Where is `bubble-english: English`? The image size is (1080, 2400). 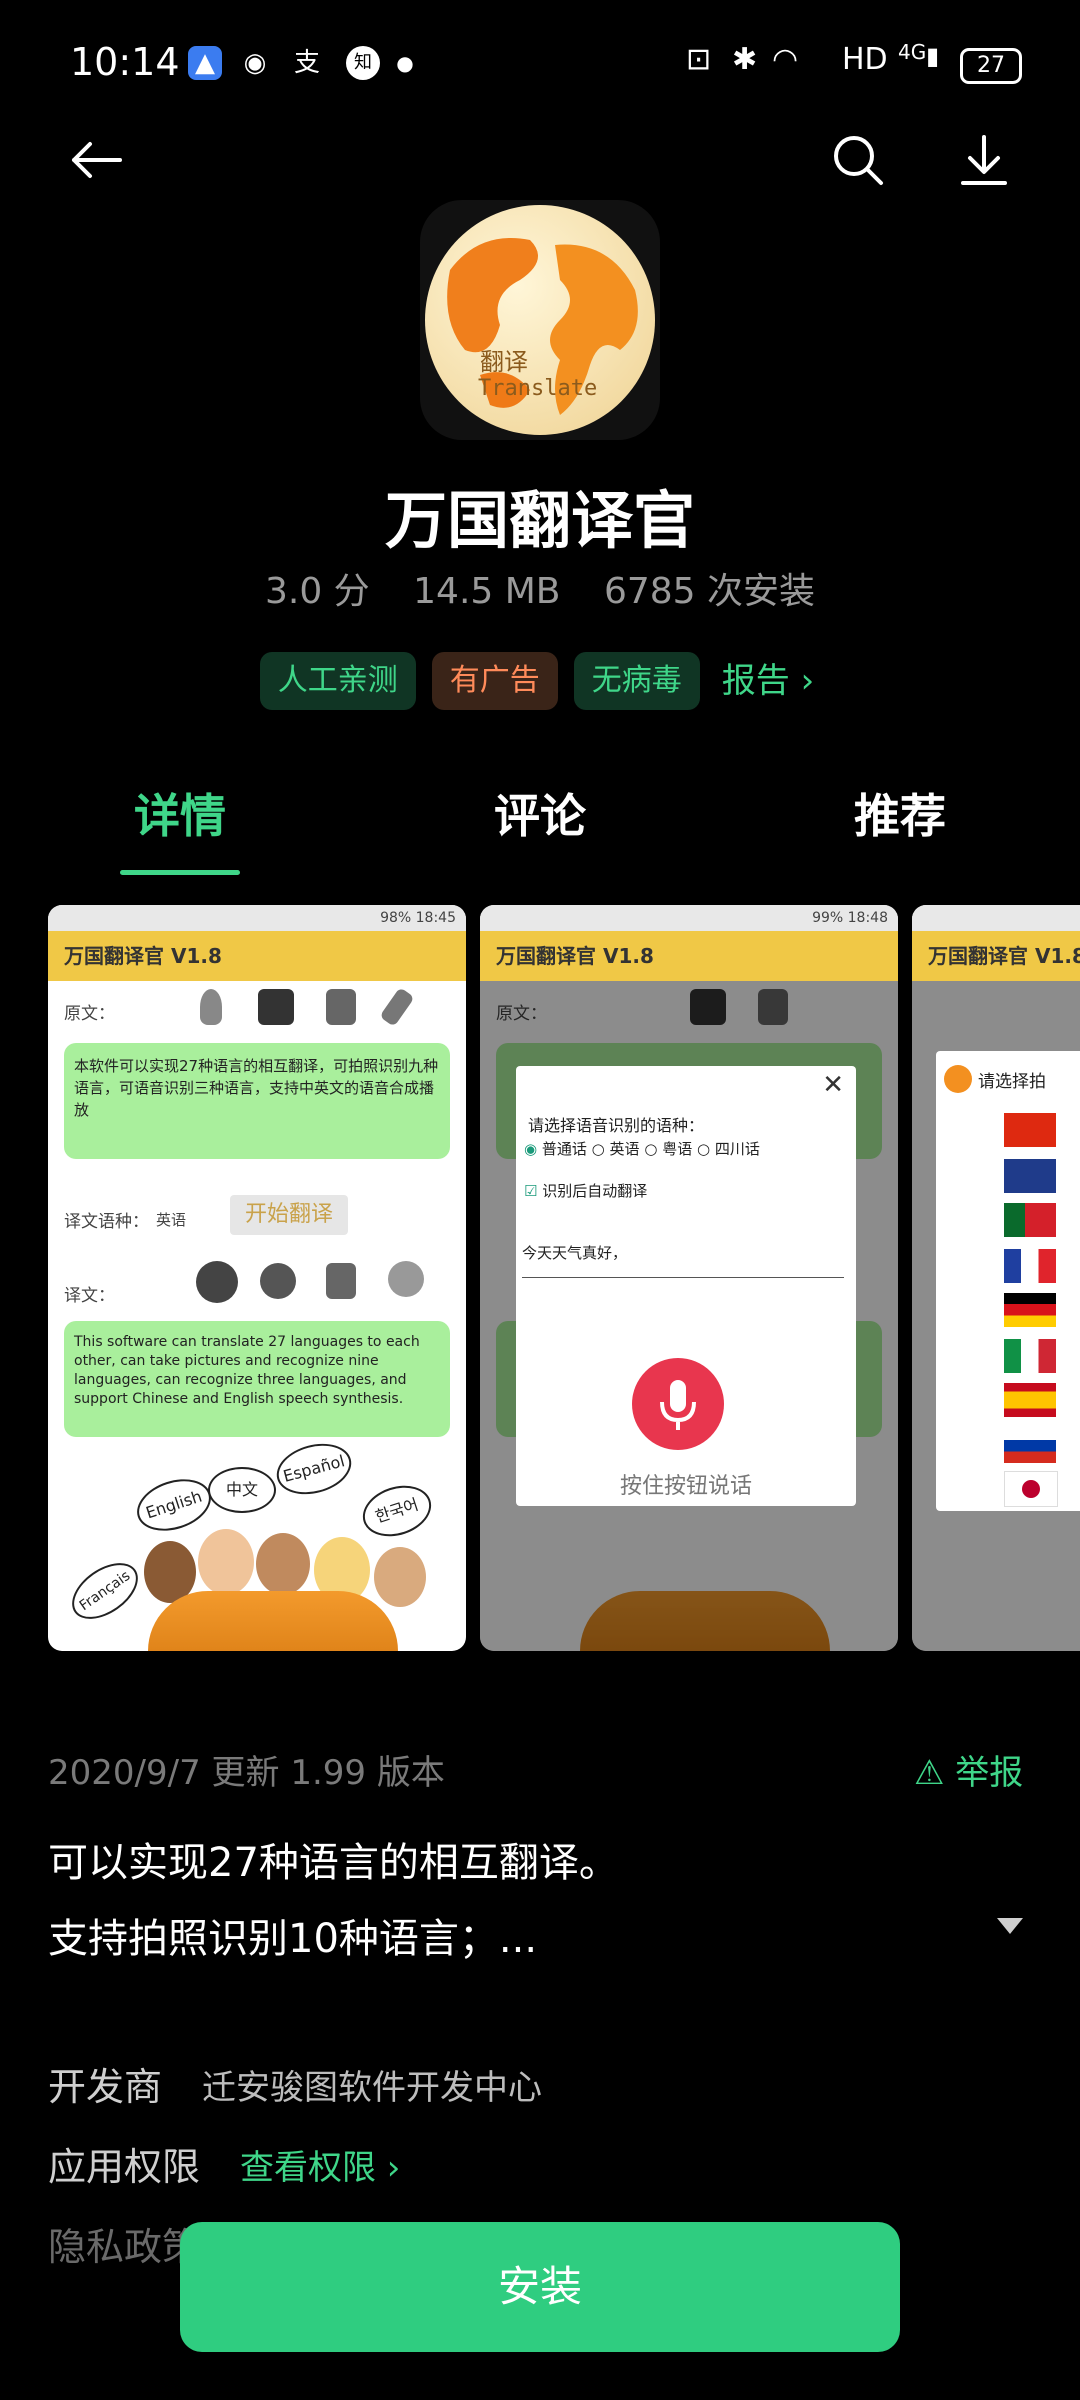
bubble-english: English is located at coordinates (174, 1505).